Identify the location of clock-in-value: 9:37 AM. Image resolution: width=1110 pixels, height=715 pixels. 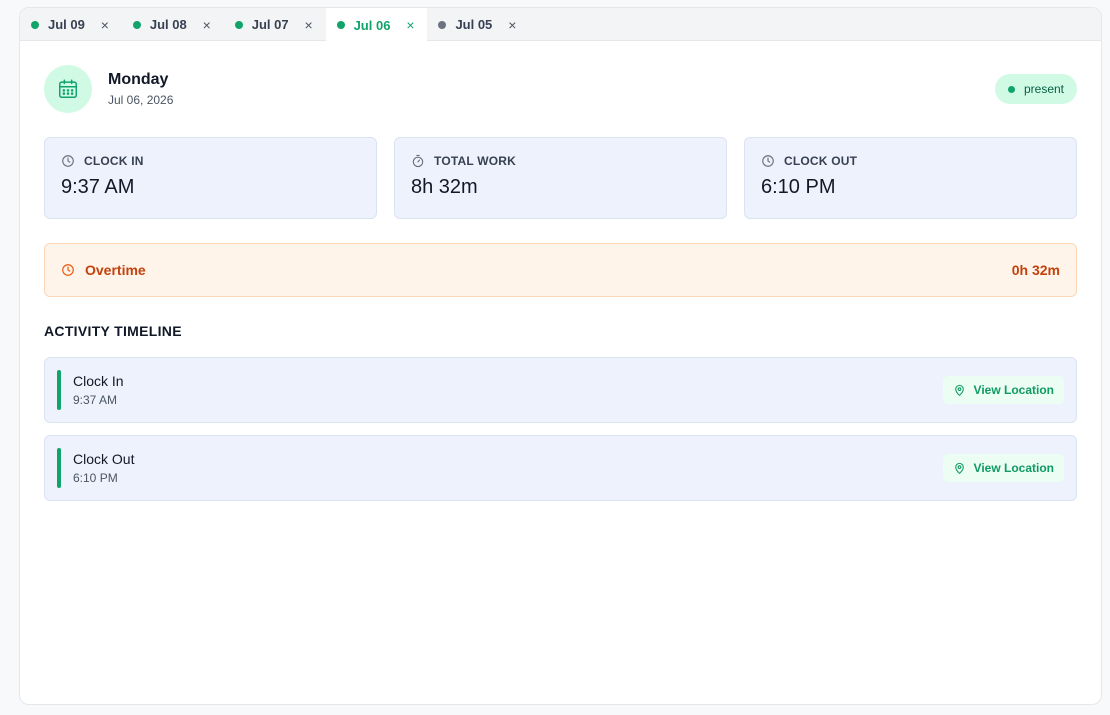
(98, 187).